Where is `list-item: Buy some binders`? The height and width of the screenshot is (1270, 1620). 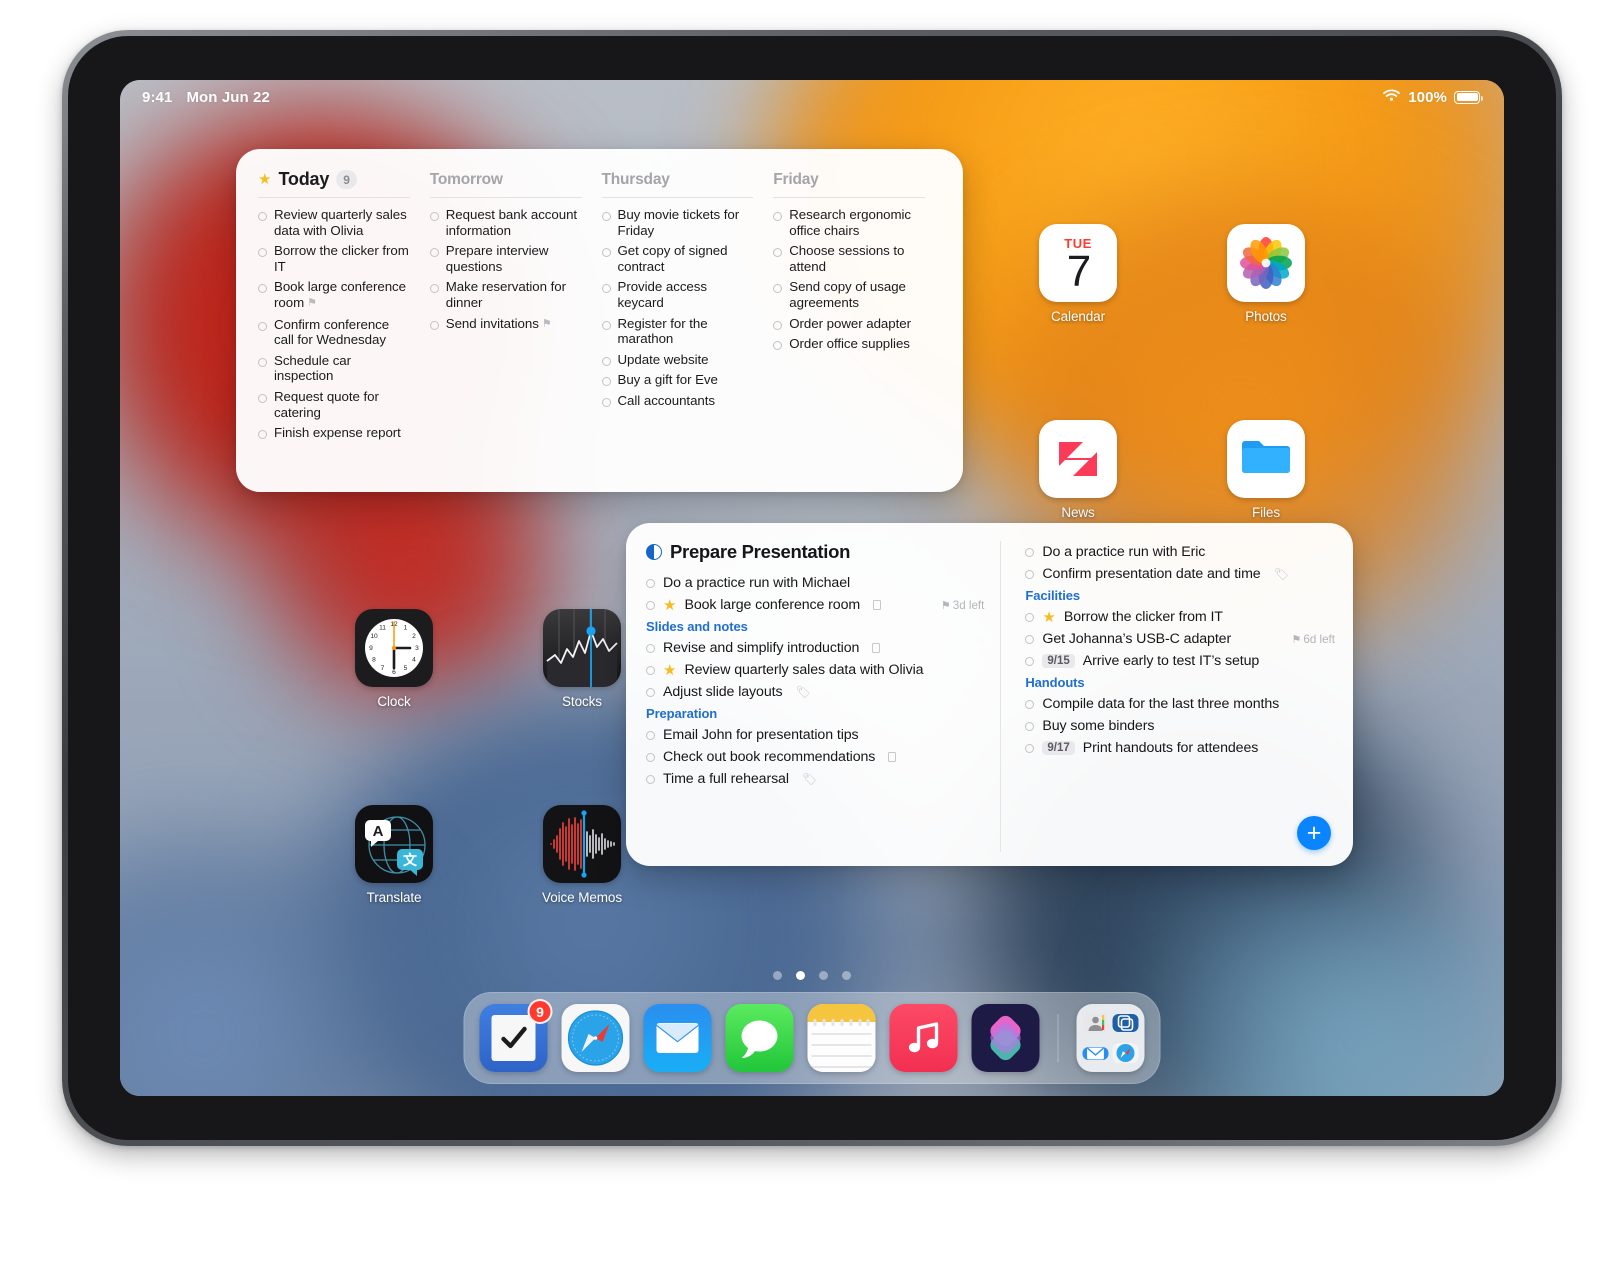 list-item: Buy some binders is located at coordinates (1180, 726).